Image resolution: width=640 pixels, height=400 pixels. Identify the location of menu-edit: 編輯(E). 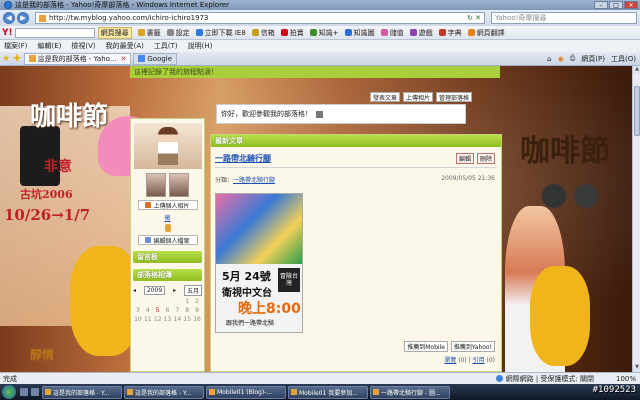
(50, 46).